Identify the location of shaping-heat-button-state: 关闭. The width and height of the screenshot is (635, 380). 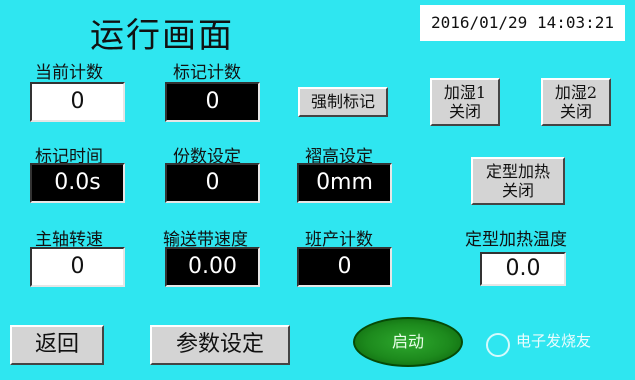
(517, 190).